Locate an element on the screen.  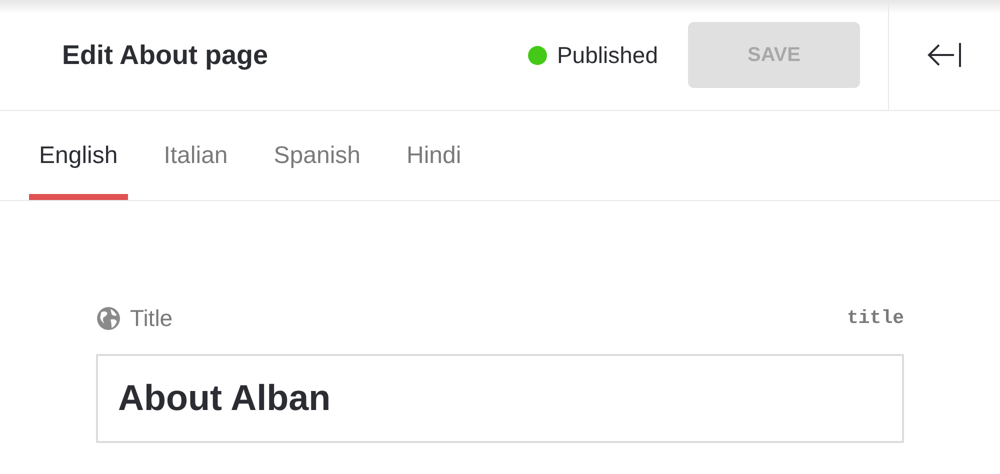
language-tab: Hindi is located at coordinates (434, 155).